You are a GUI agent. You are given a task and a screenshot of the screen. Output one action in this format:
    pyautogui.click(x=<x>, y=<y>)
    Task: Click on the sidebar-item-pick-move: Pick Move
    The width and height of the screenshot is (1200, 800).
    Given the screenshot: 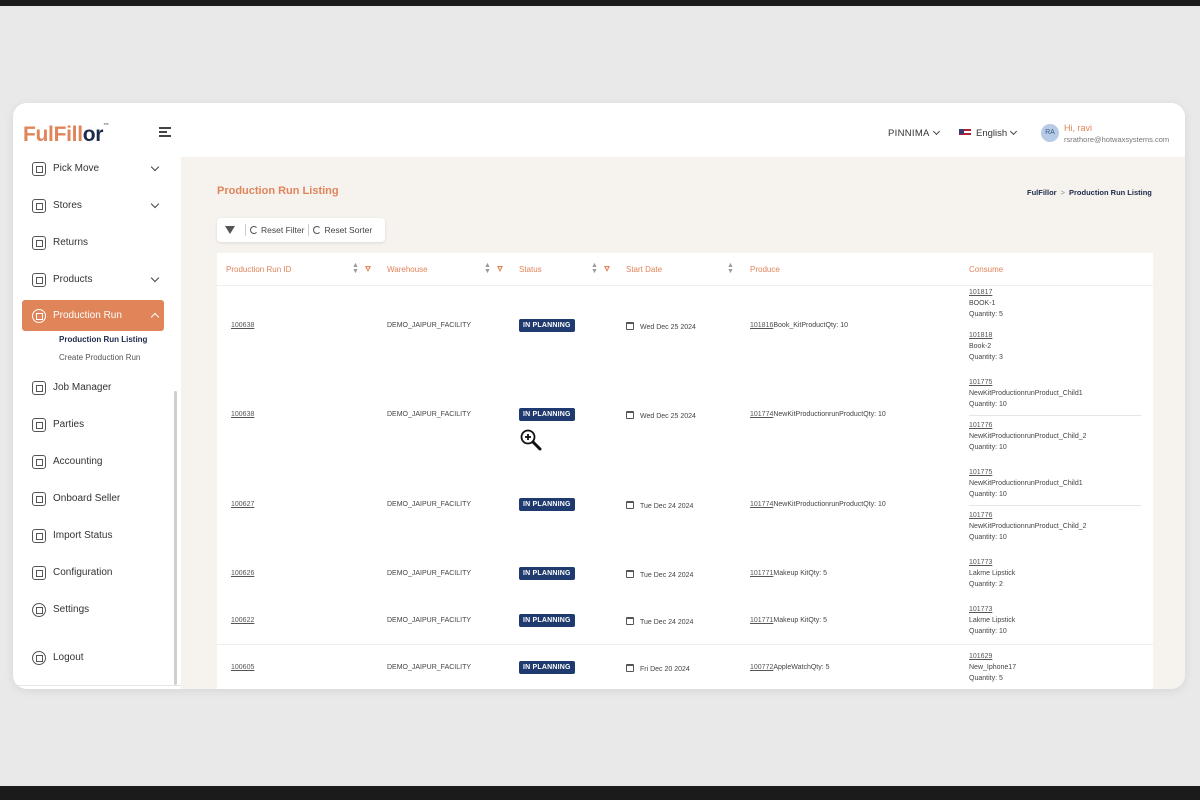 What is the action you would take?
    pyautogui.click(x=93, y=168)
    